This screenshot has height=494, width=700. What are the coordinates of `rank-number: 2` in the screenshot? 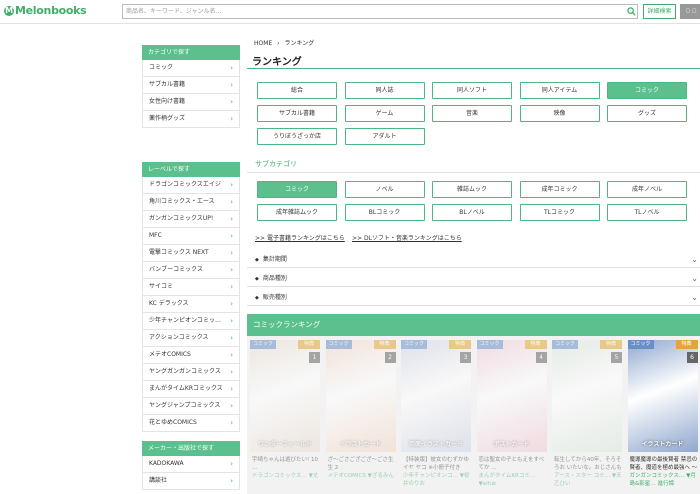 It's located at (390, 357).